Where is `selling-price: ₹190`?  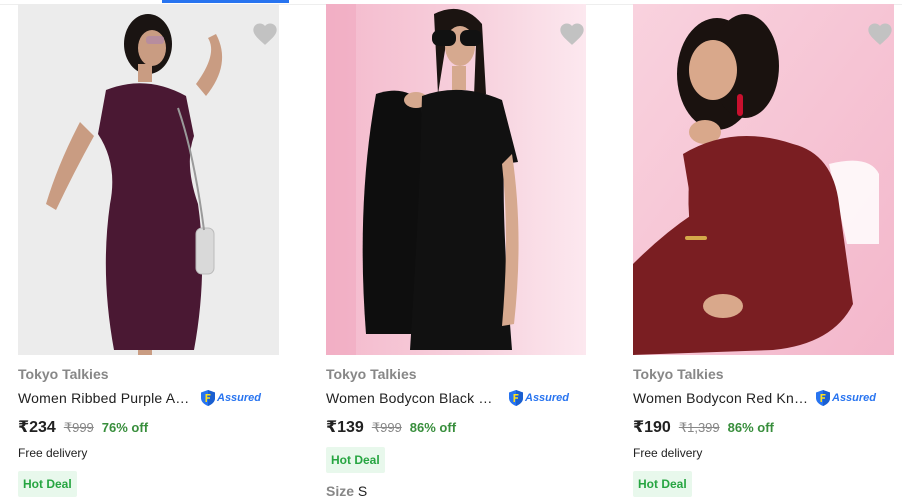
selling-price: ₹190 is located at coordinates (652, 427).